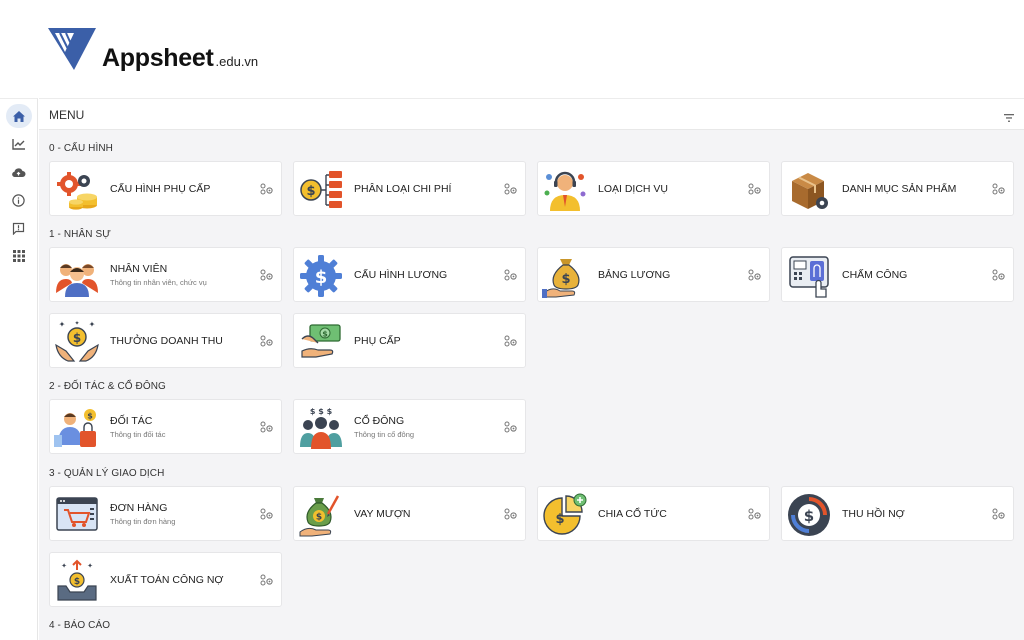 Image resolution: width=1024 pixels, height=640 pixels. I want to click on menu-card-bang-luong: $ BẢNG LƯƠNG, so click(653, 274).